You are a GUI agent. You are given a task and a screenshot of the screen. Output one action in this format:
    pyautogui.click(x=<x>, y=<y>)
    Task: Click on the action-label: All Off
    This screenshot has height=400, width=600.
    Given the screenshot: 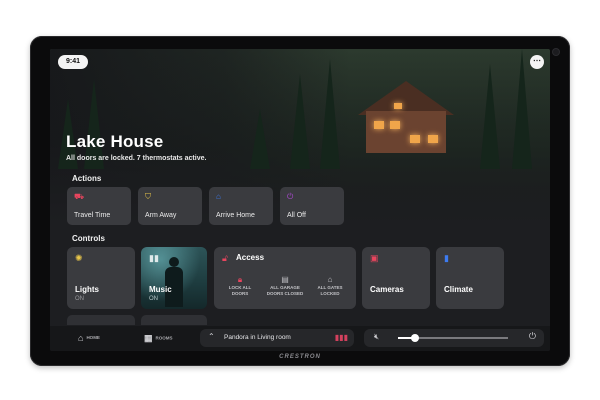 What is the action you would take?
    pyautogui.click(x=296, y=215)
    